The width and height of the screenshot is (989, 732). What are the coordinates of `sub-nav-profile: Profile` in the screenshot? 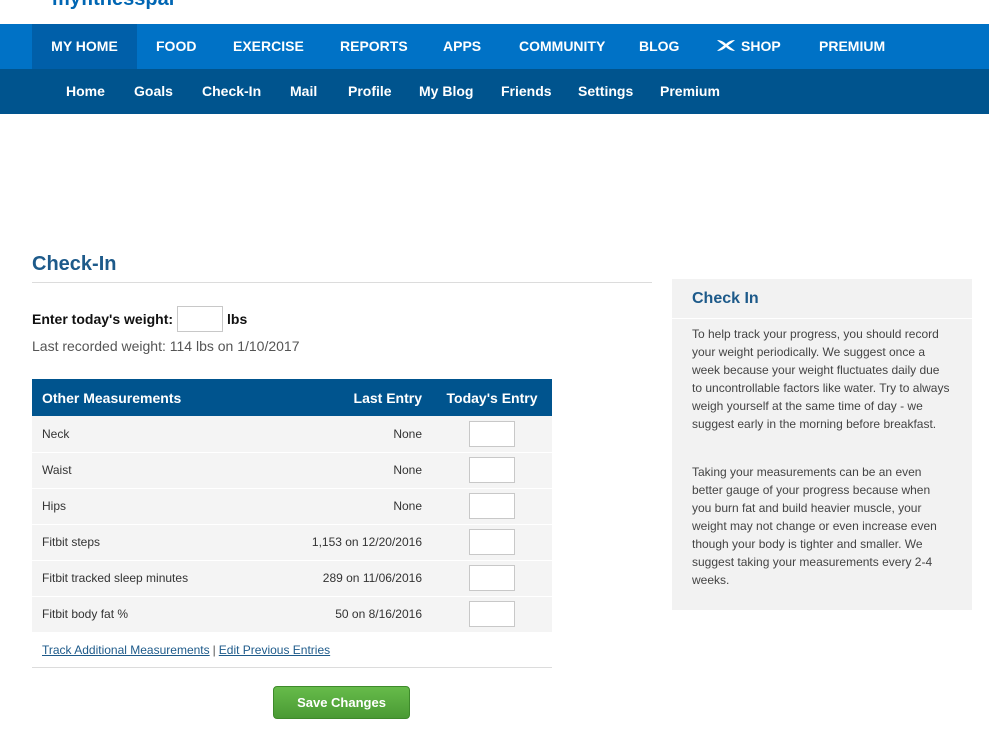 It's located at (370, 91).